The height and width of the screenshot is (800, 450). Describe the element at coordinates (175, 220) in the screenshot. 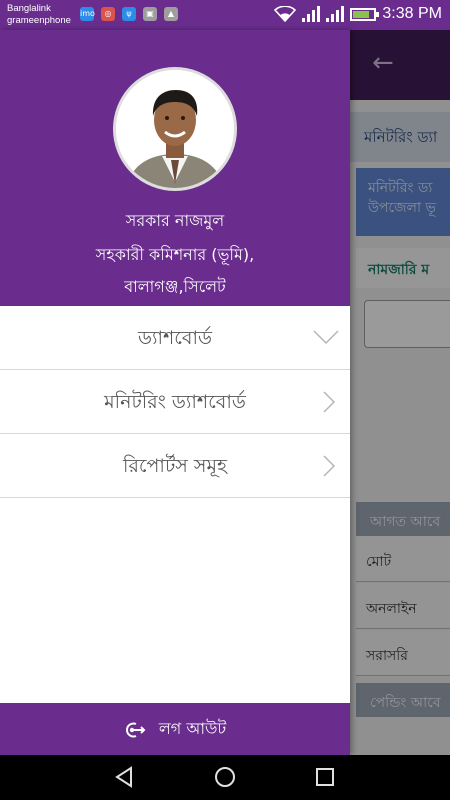

I see `user-name: সরকার নাজমুল` at that location.